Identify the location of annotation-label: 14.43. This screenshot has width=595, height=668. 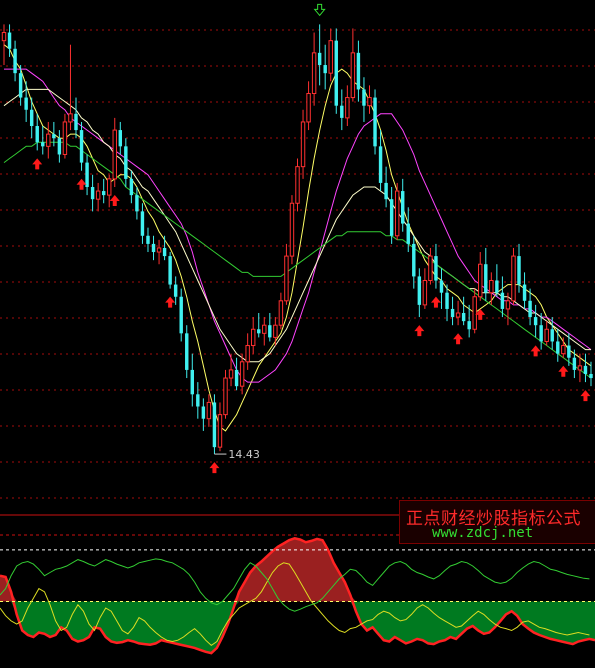
(244, 454).